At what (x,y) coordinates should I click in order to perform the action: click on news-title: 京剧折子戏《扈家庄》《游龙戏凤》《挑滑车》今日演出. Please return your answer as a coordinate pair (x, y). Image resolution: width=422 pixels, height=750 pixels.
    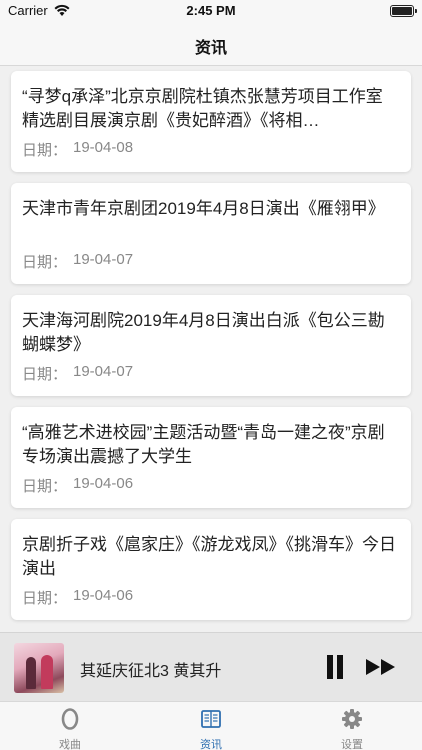
    Looking at the image, I should click on (209, 556).